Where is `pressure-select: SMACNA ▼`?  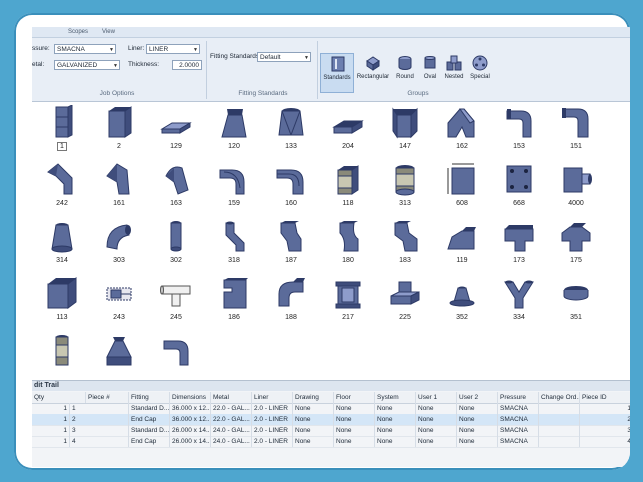
pressure-select: SMACNA ▼ is located at coordinates (85, 49).